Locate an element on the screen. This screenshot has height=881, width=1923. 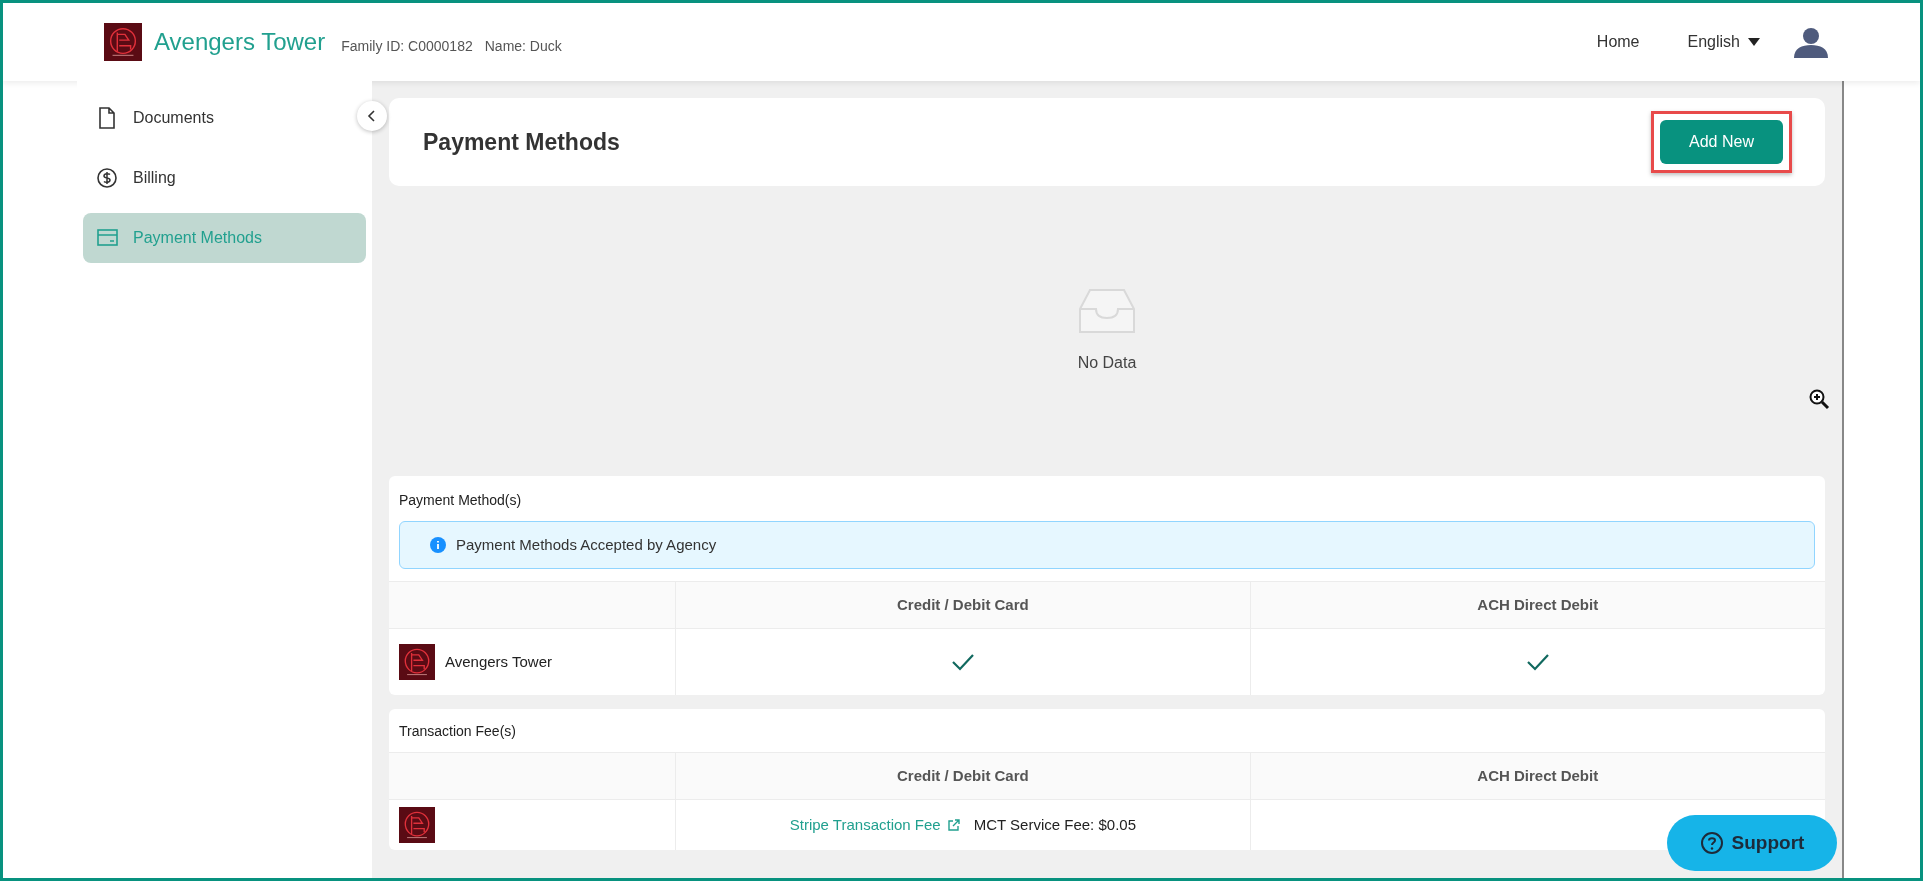
add-new-button: Add New is located at coordinates (1721, 142).